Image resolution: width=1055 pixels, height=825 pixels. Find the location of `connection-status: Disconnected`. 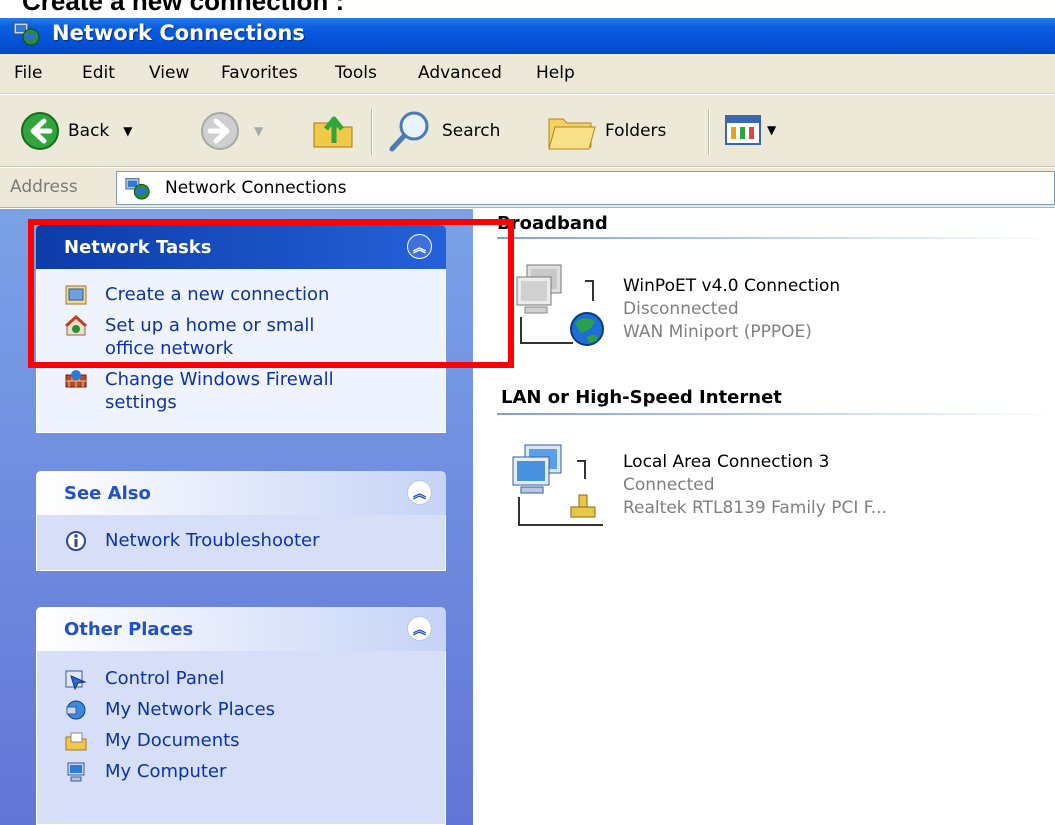

connection-status: Disconnected is located at coordinates (681, 309).